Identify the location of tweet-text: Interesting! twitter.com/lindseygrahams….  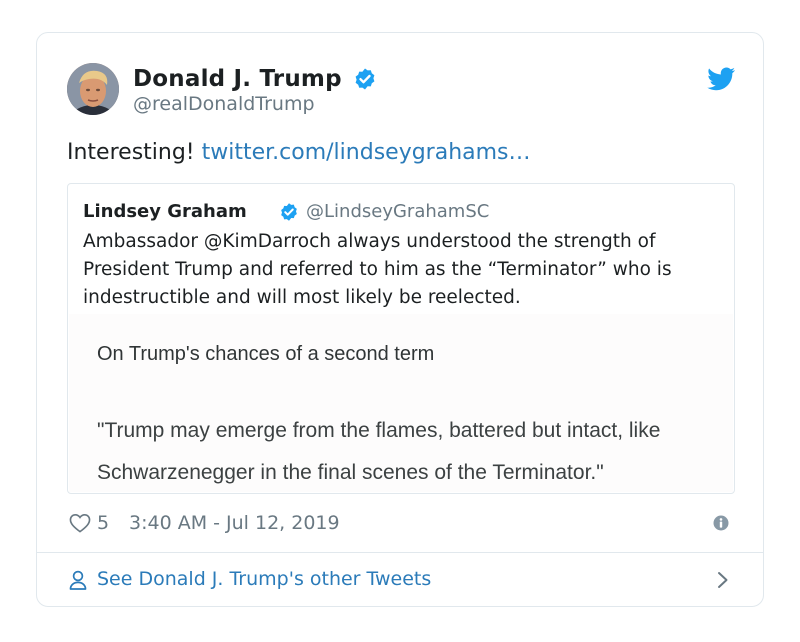
(299, 152).